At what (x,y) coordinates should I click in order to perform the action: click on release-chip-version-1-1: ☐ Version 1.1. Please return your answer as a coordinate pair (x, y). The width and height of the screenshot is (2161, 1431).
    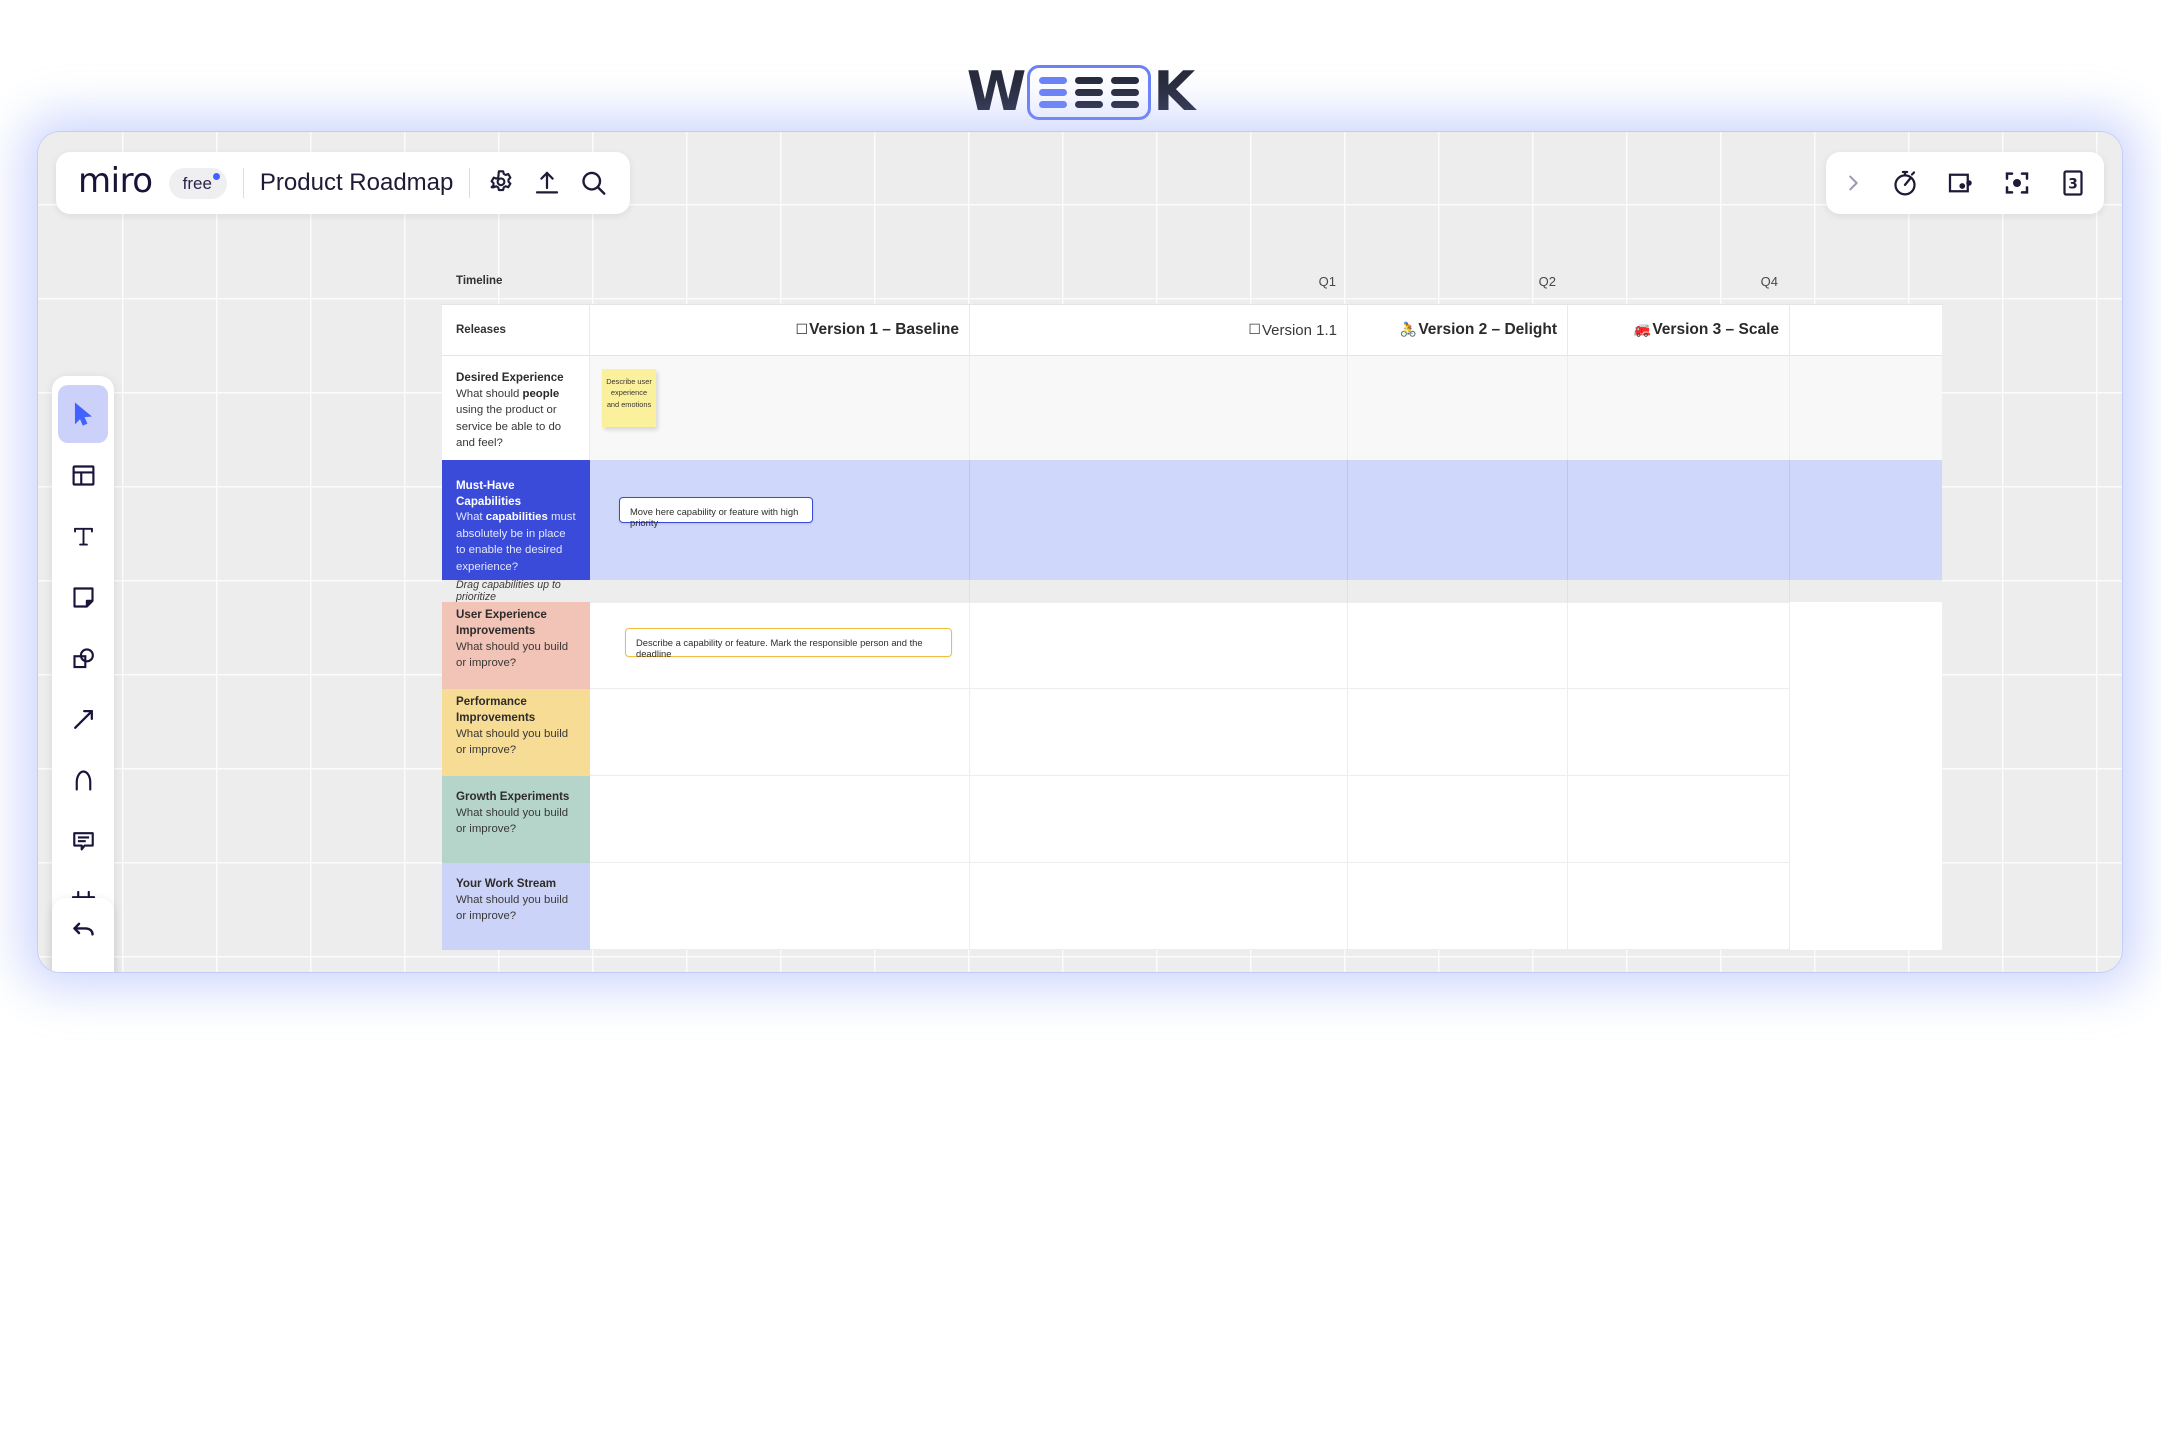
    Looking at the image, I should click on (1159, 330).